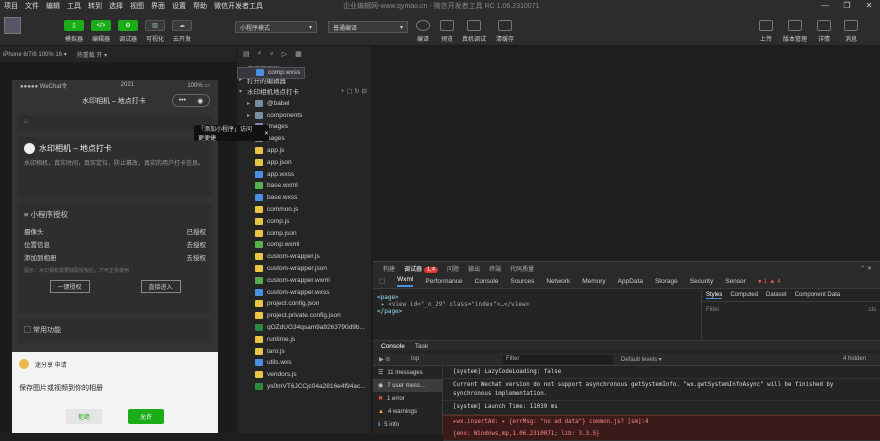 This screenshot has height=441, width=880. I want to click on file-tree-item: app.json, so click(304, 162).